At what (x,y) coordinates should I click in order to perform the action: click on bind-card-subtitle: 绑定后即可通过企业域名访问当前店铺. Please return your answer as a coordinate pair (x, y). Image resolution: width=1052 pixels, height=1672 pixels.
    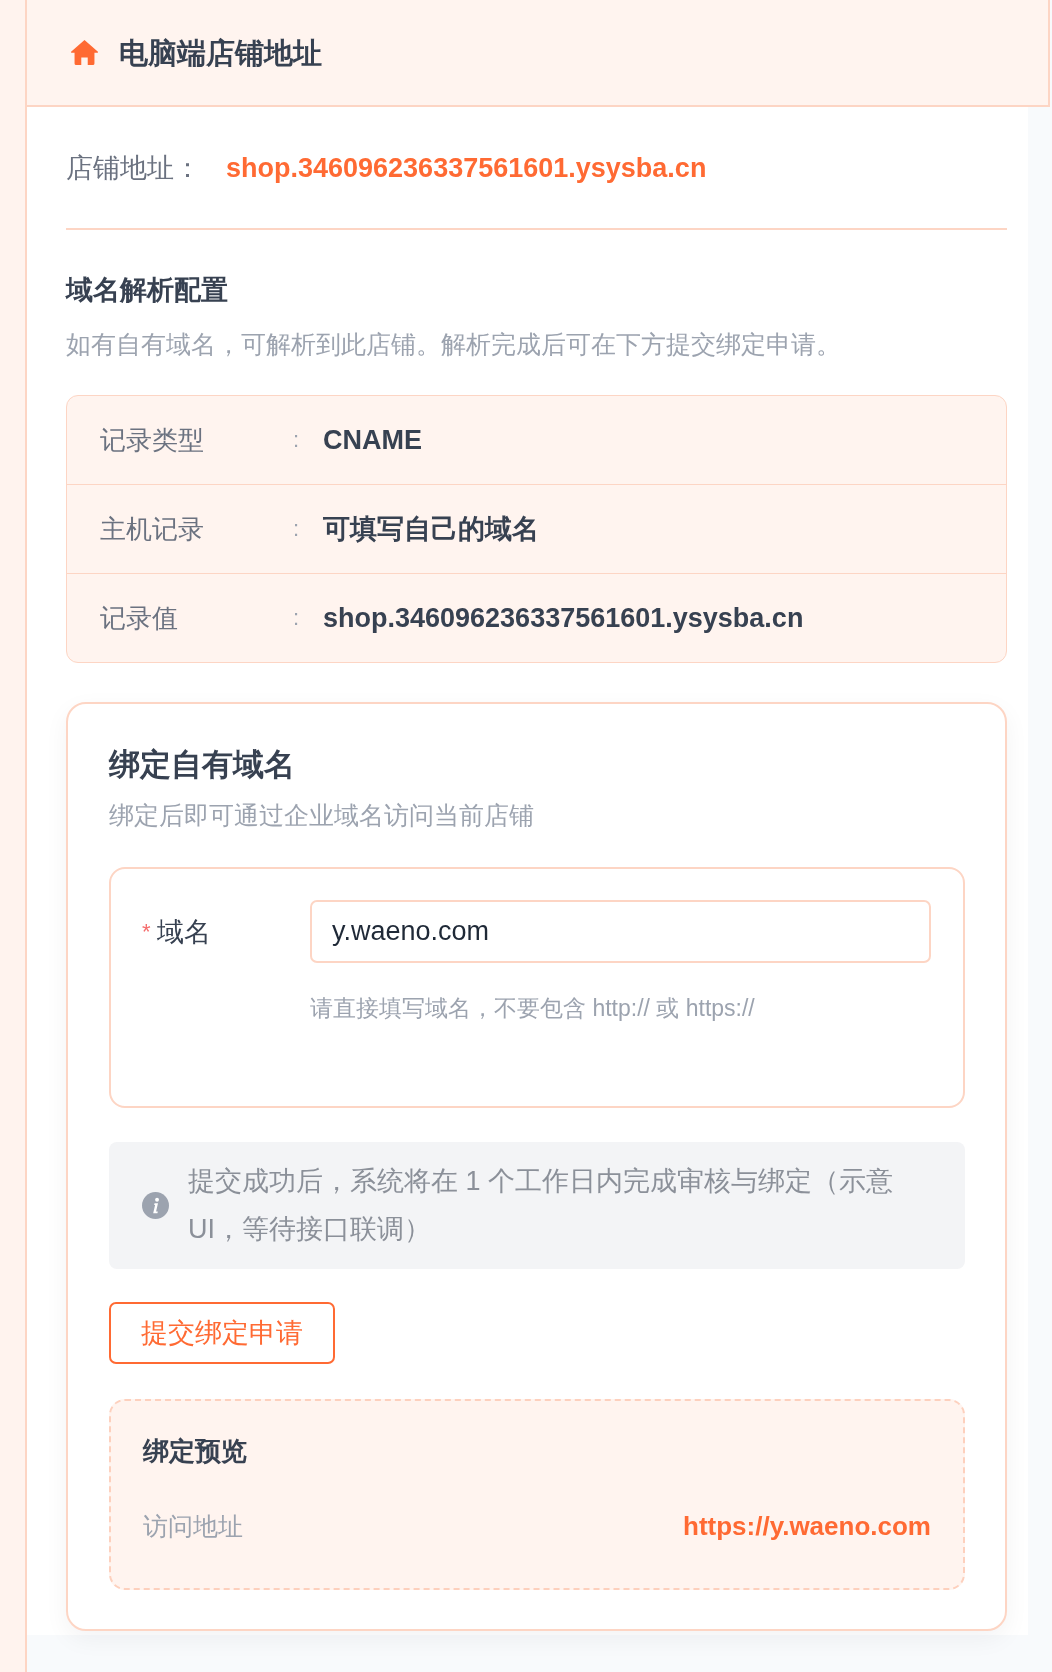
    Looking at the image, I should click on (322, 815).